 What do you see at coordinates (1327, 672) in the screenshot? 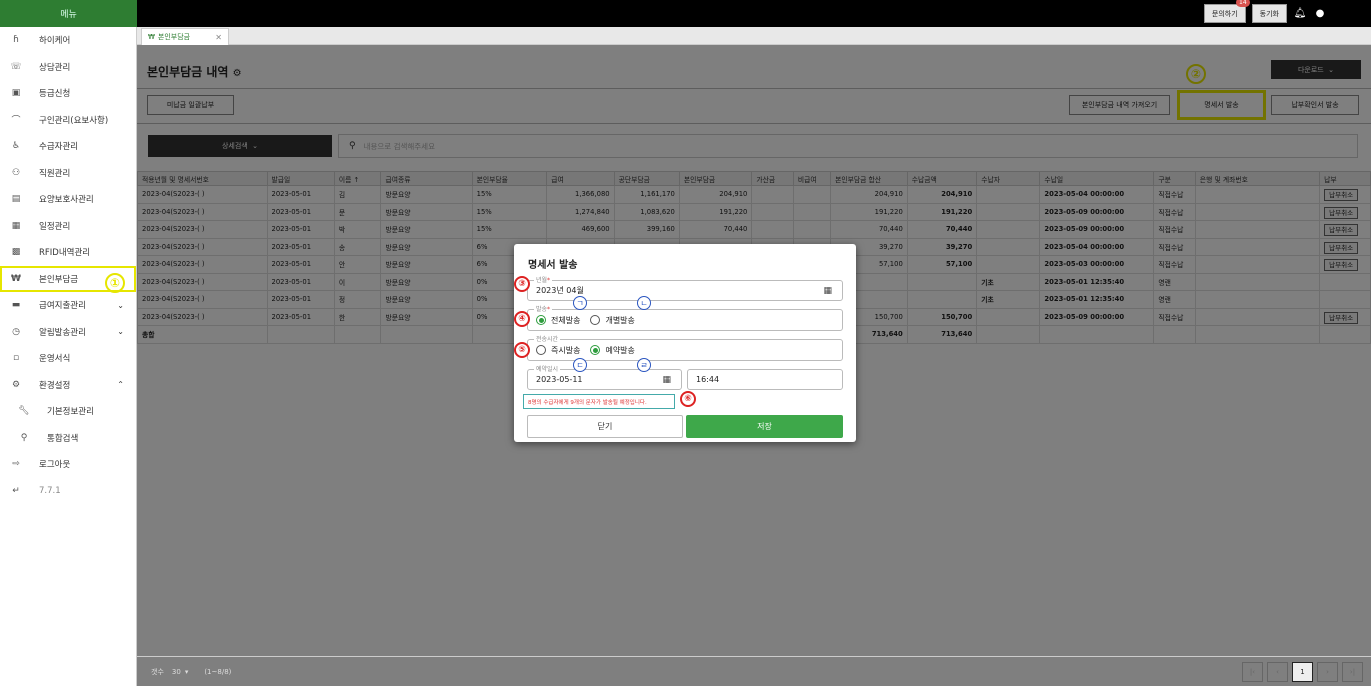
I see `next-page-icon: ›` at bounding box center [1327, 672].